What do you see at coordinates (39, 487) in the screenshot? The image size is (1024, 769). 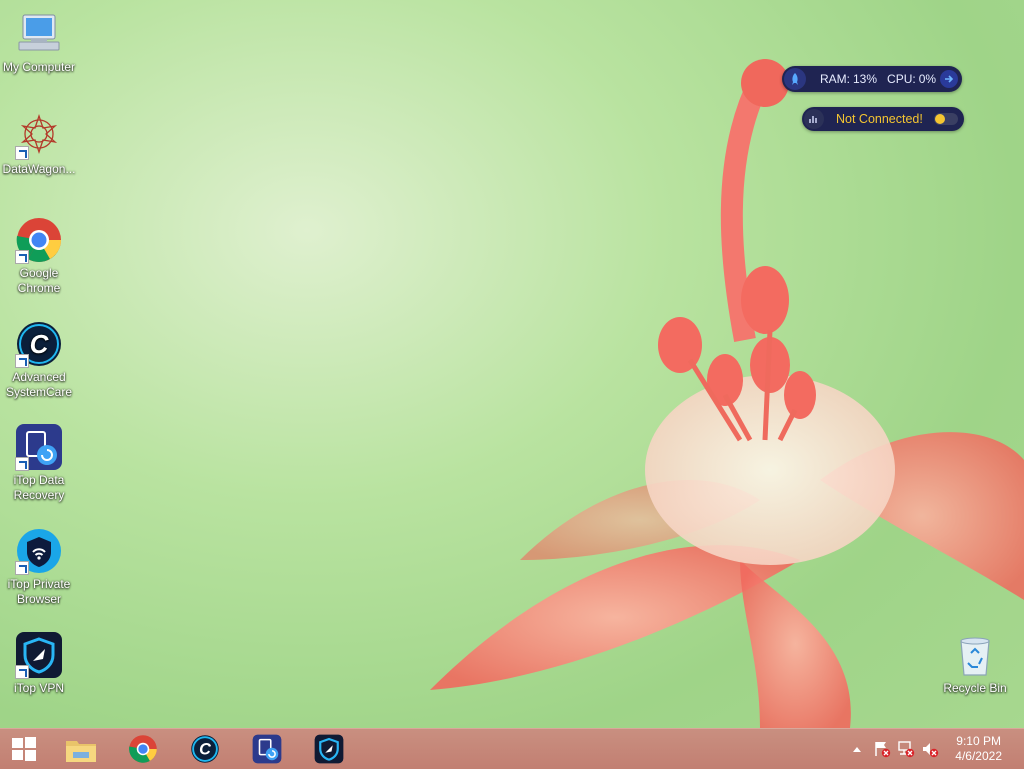 I see `desktop-icon-label: iTop Data Recovery` at bounding box center [39, 487].